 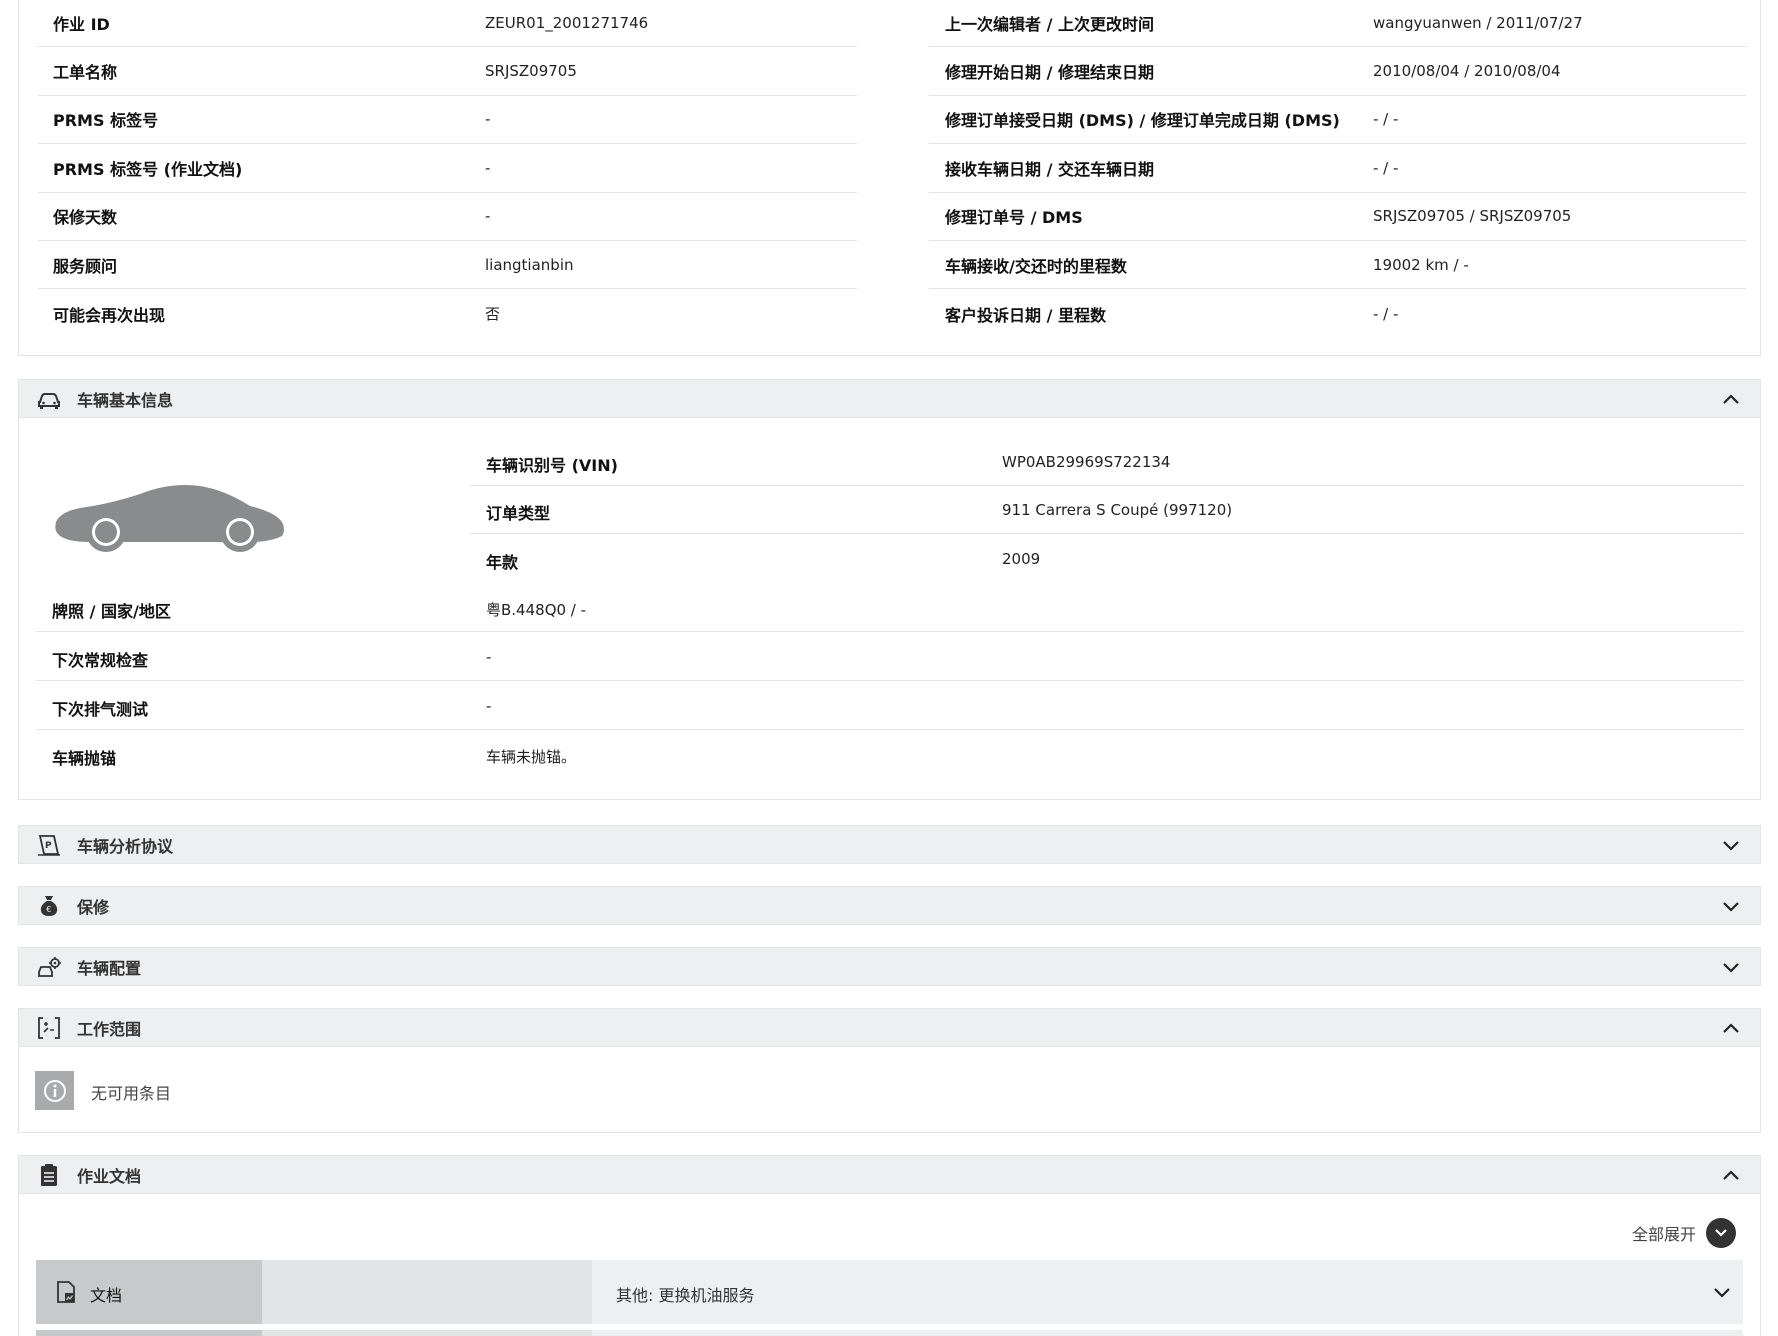 What do you see at coordinates (149, 1333) in the screenshot?
I see `document-type-tab` at bounding box center [149, 1333].